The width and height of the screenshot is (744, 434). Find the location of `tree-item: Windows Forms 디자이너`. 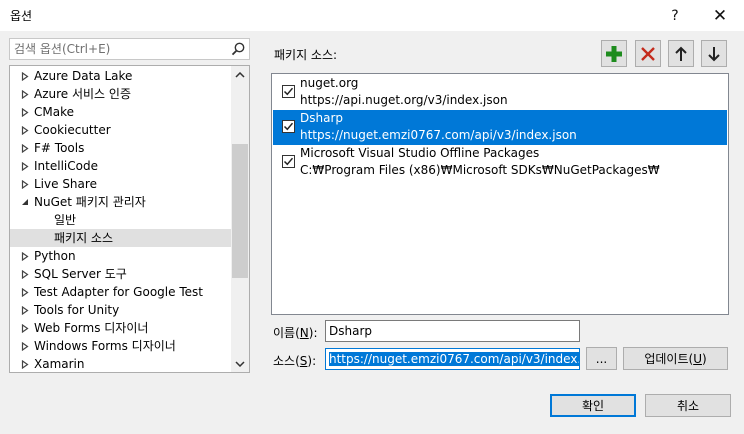

tree-item: Windows Forms 디자이너 is located at coordinates (121, 346).